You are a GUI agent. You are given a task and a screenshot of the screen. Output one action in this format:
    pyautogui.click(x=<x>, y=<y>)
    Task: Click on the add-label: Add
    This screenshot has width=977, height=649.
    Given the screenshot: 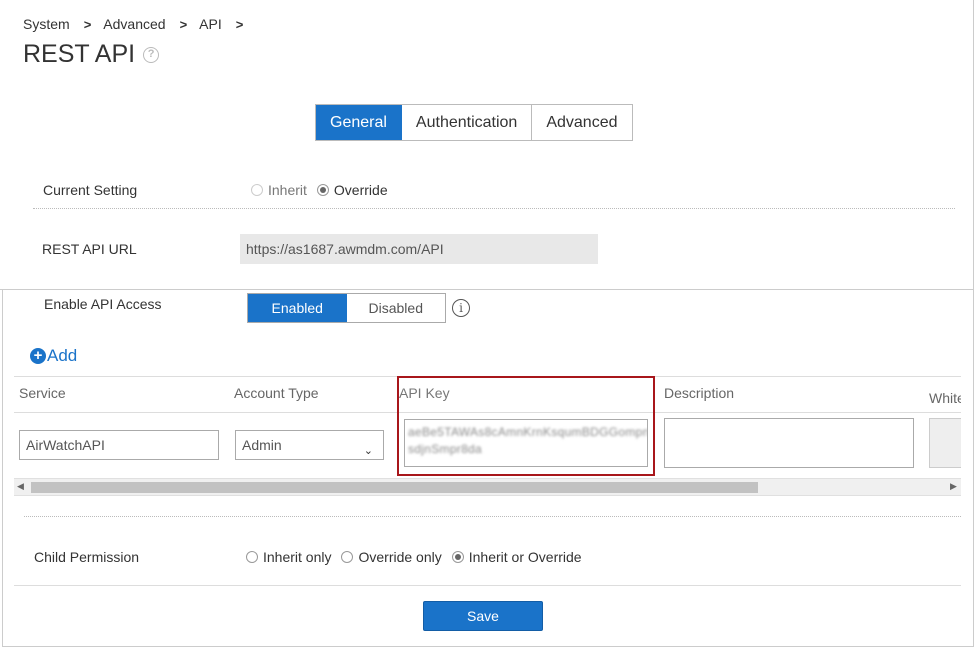 What is the action you would take?
    pyautogui.click(x=62, y=355)
    